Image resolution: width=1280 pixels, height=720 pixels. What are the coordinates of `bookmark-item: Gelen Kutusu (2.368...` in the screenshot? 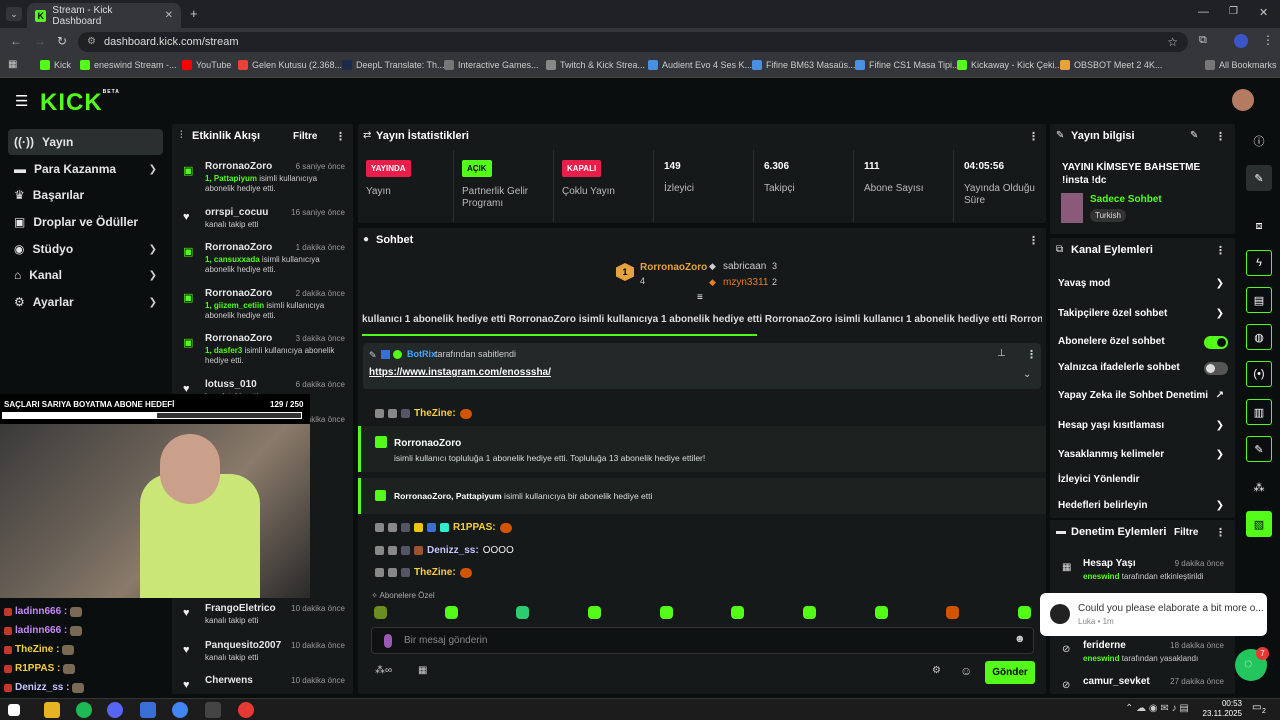 It's located at (290, 65).